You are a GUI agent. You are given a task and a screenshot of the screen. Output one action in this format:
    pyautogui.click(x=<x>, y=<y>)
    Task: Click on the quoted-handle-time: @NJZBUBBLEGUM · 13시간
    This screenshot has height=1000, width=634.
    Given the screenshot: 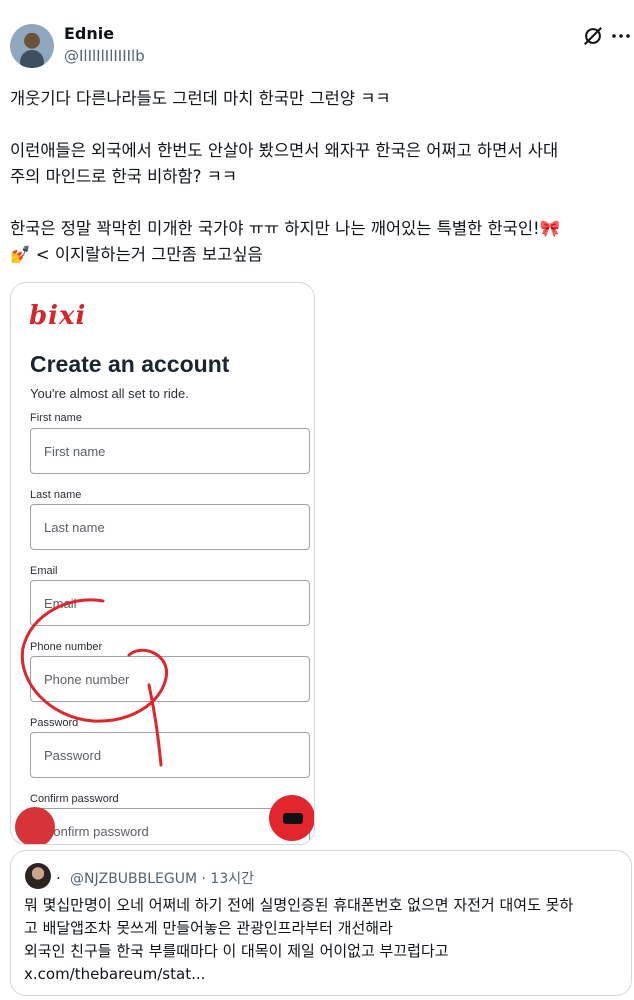 What is the action you would take?
    pyautogui.click(x=162, y=879)
    